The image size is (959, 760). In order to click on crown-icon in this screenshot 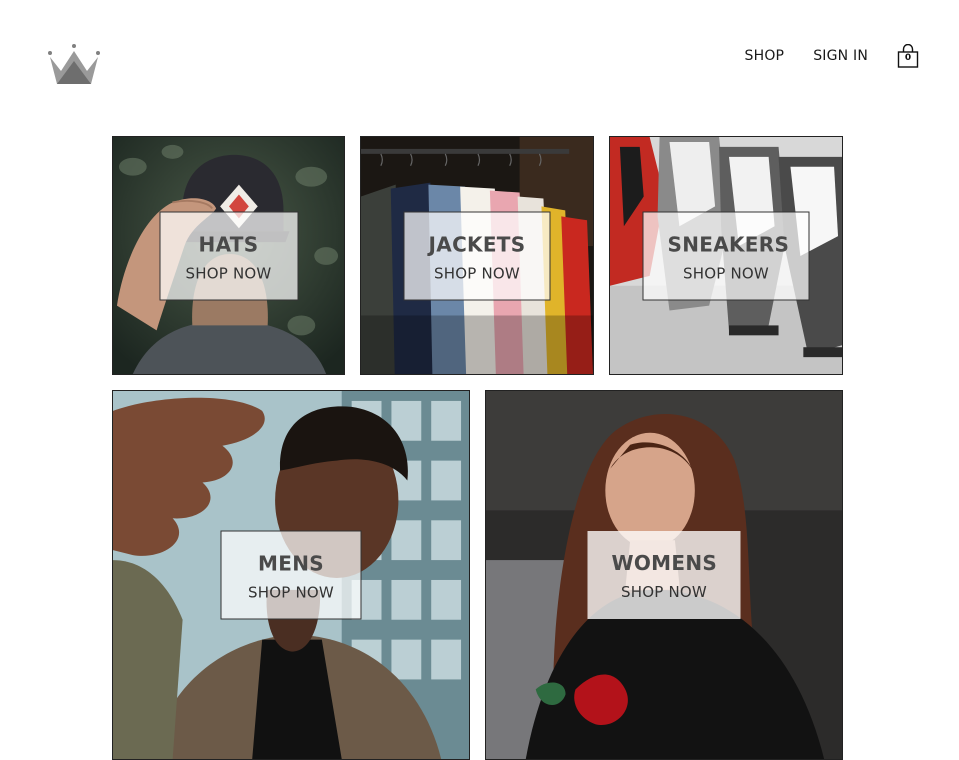, I will do `click(74, 65)`.